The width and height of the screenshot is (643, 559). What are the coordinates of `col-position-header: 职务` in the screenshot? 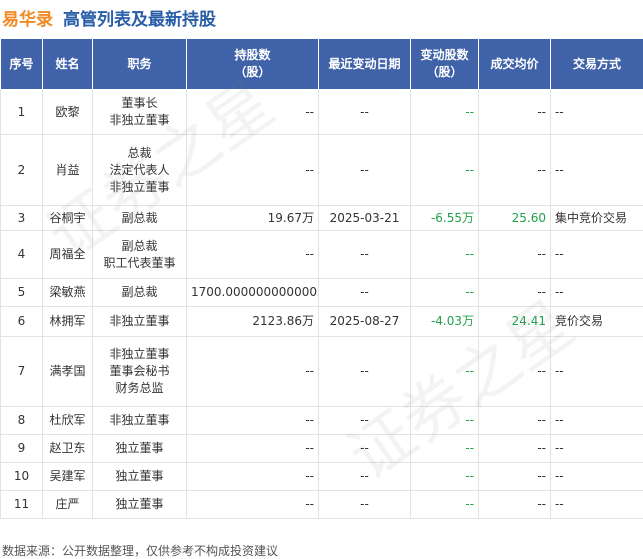 It's located at (139, 64).